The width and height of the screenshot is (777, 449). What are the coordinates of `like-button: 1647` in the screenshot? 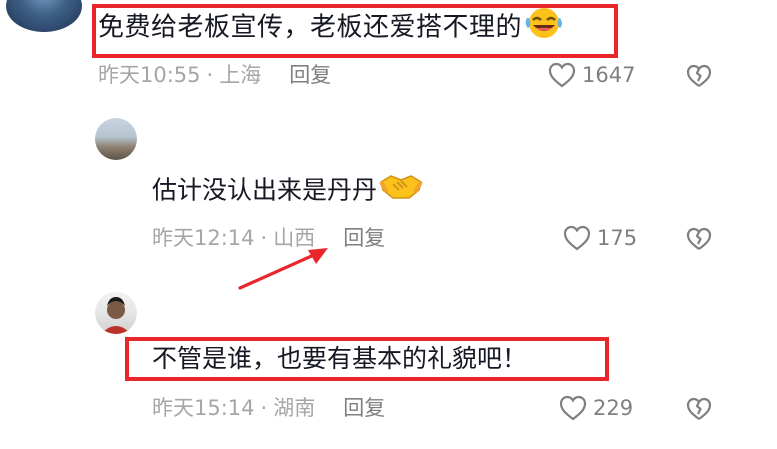 It's located at (591, 75).